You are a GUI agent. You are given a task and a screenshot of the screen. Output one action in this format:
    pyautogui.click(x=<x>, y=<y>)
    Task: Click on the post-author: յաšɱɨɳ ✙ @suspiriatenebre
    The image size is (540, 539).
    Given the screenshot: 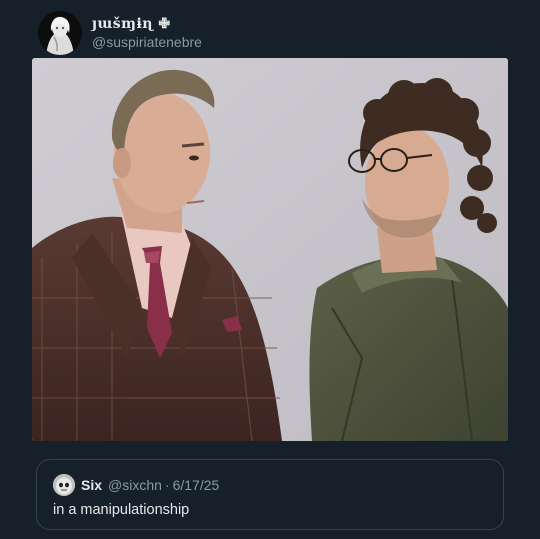 What is the action you would take?
    pyautogui.click(x=120, y=33)
    